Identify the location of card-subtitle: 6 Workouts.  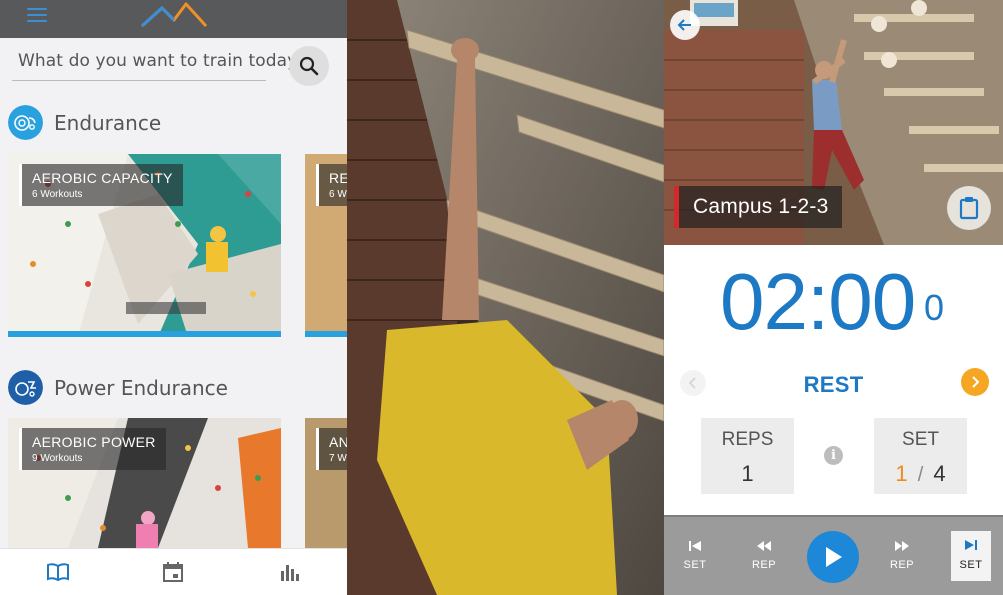
(57, 194).